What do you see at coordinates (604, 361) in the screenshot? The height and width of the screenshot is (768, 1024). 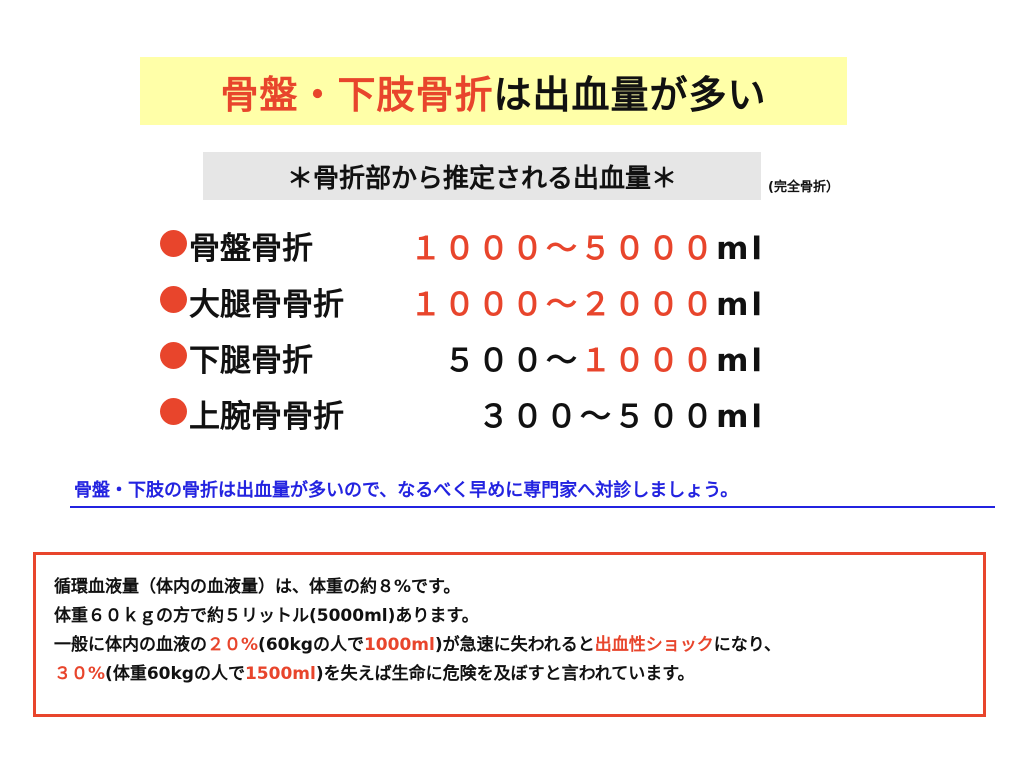 I see `blood-loss-value: ５００〜１０００ml` at bounding box center [604, 361].